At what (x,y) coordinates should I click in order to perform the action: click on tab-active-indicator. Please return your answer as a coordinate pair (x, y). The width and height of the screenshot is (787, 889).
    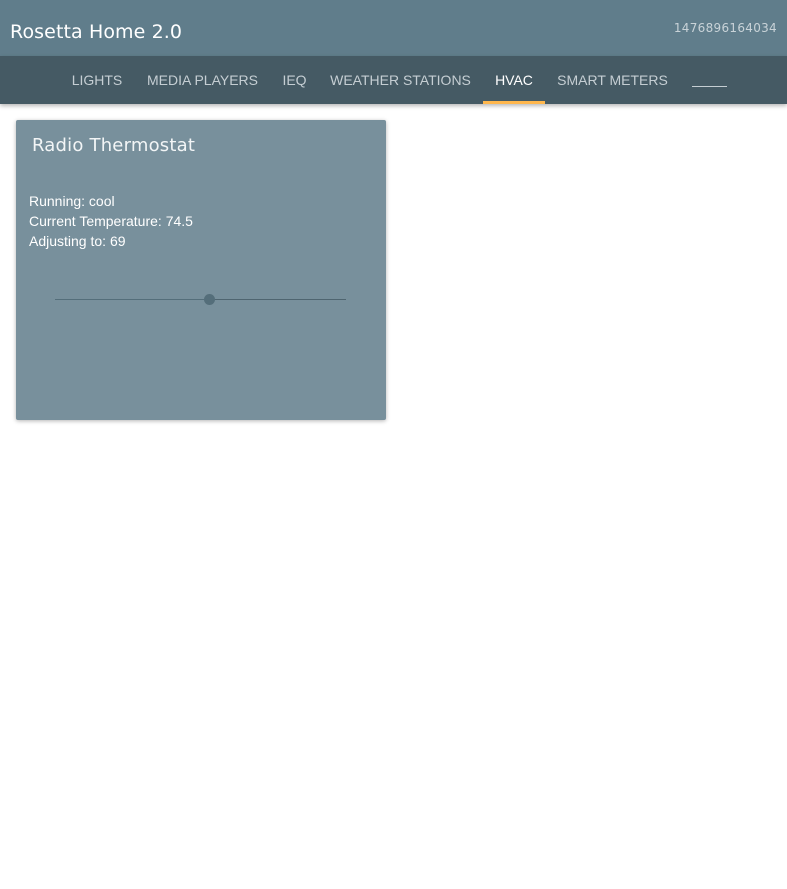
    Looking at the image, I should click on (514, 102).